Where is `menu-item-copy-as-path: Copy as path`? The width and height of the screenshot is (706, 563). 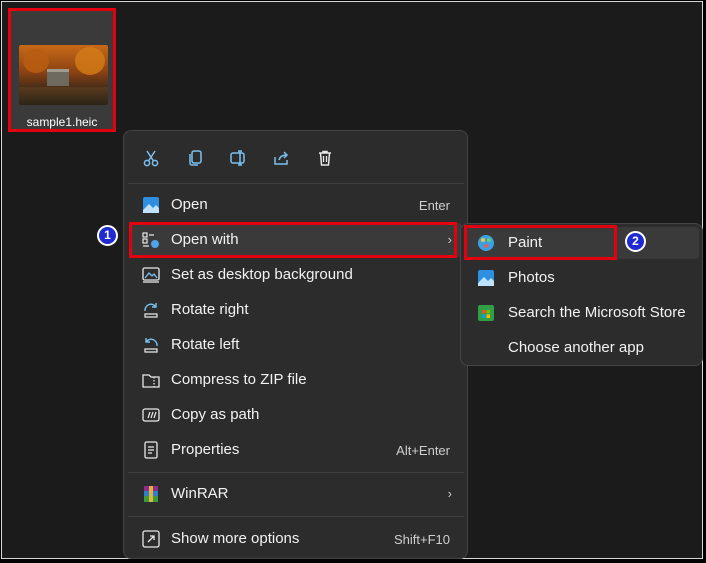
menu-item-copy-as-path: Copy as path is located at coordinates (295, 415).